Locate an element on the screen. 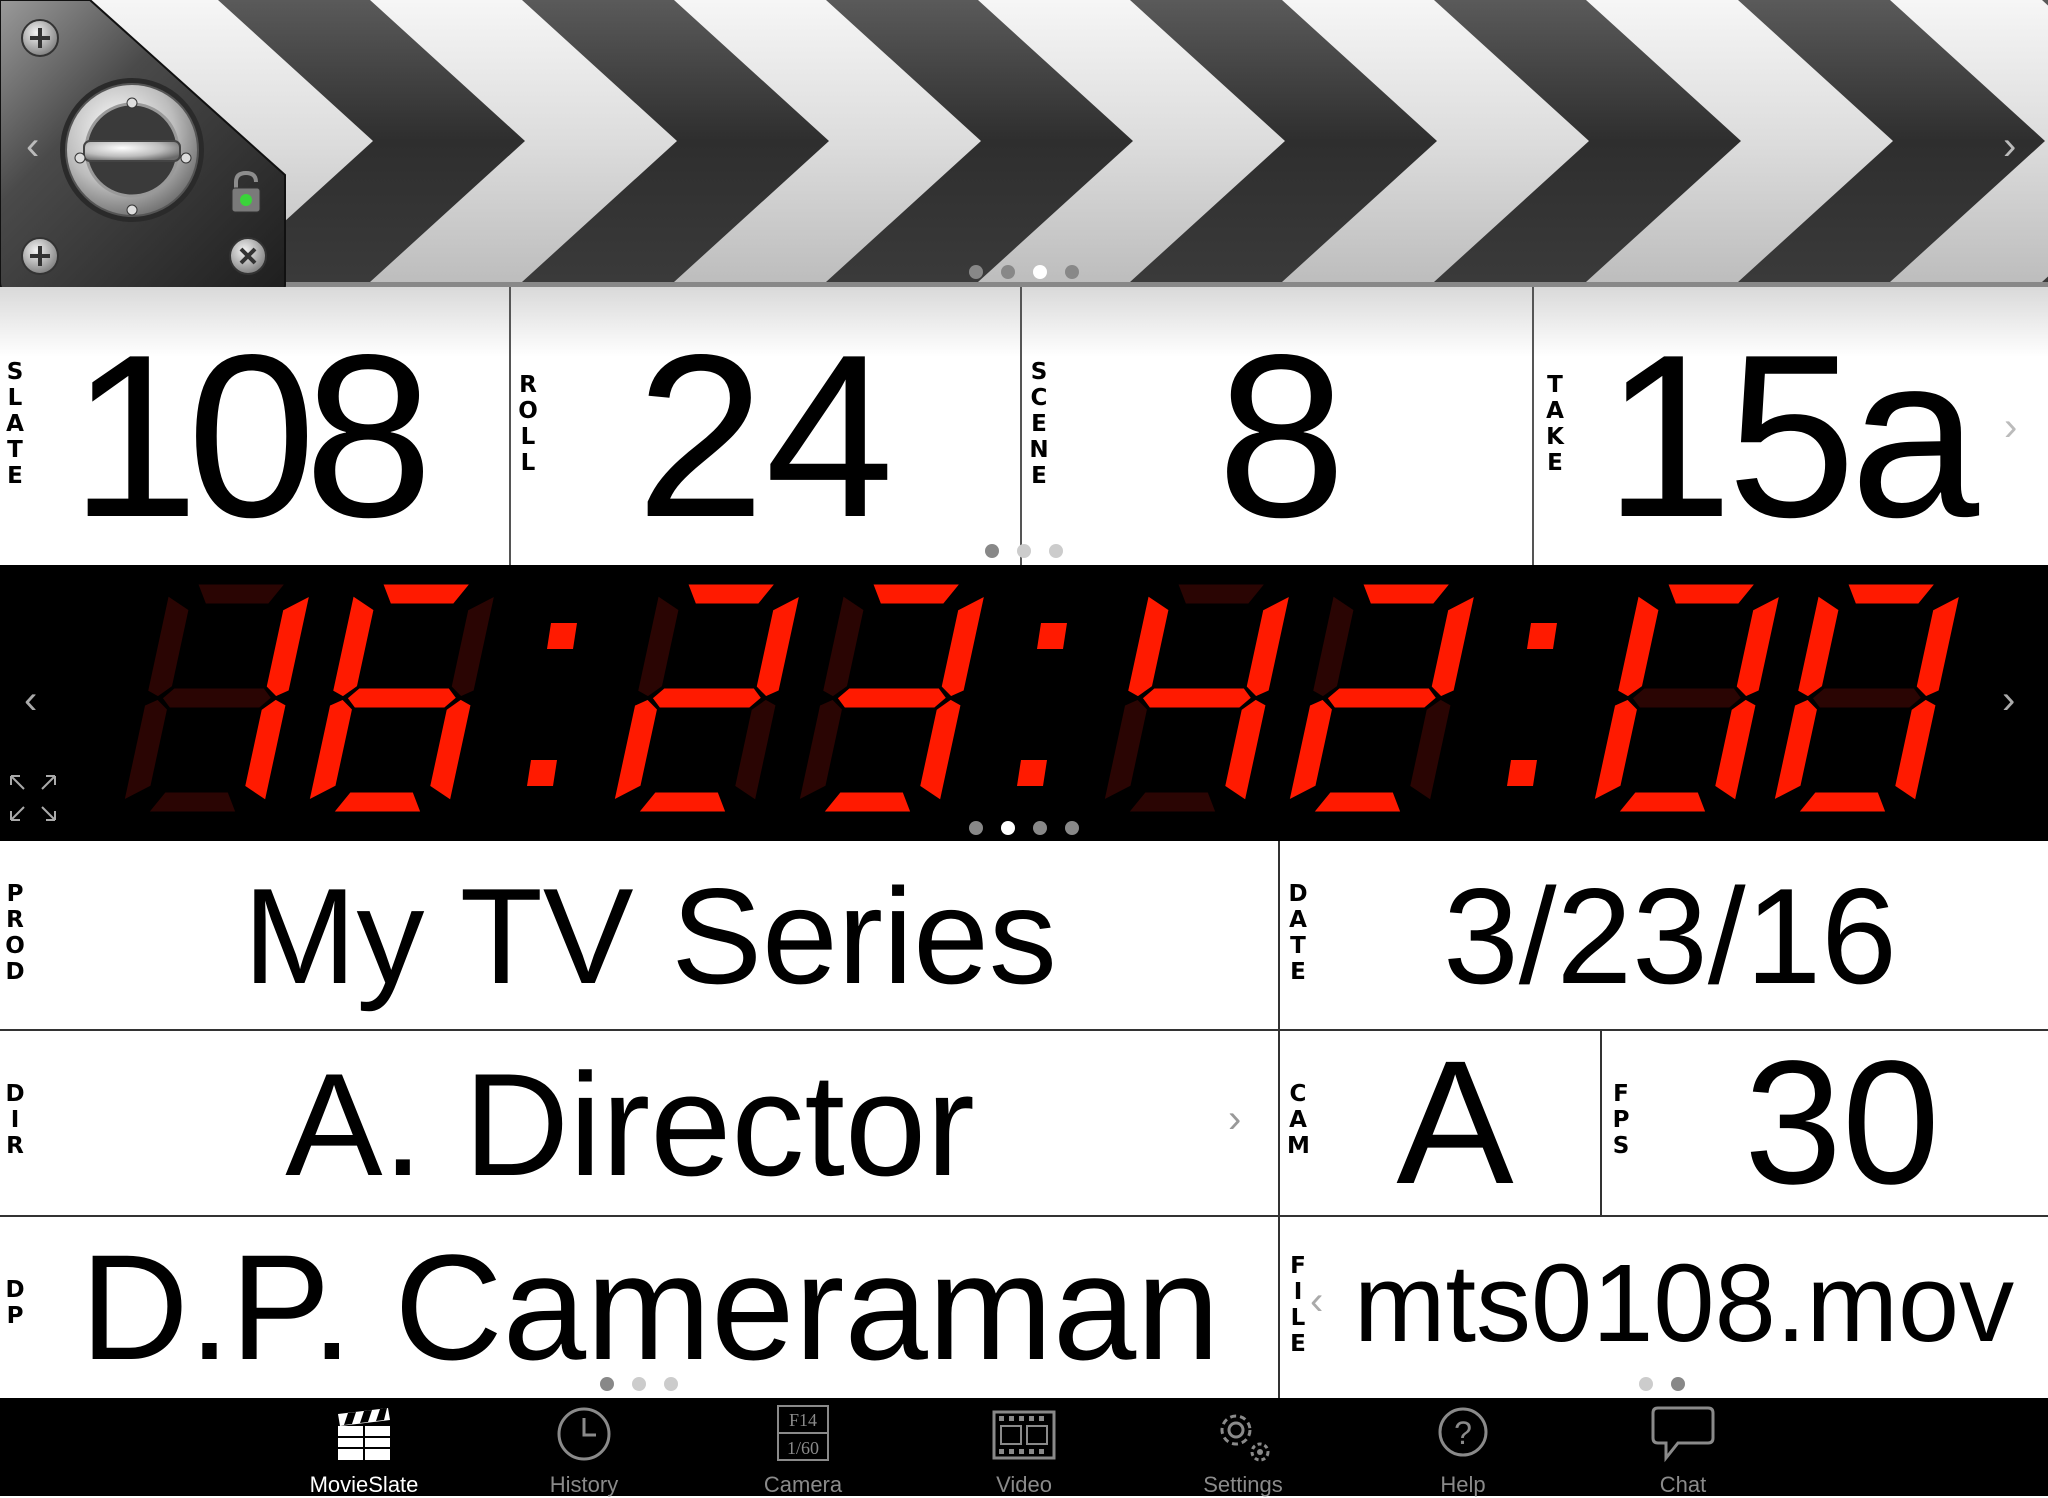  date-label: DATE is located at coordinates (1298, 933).